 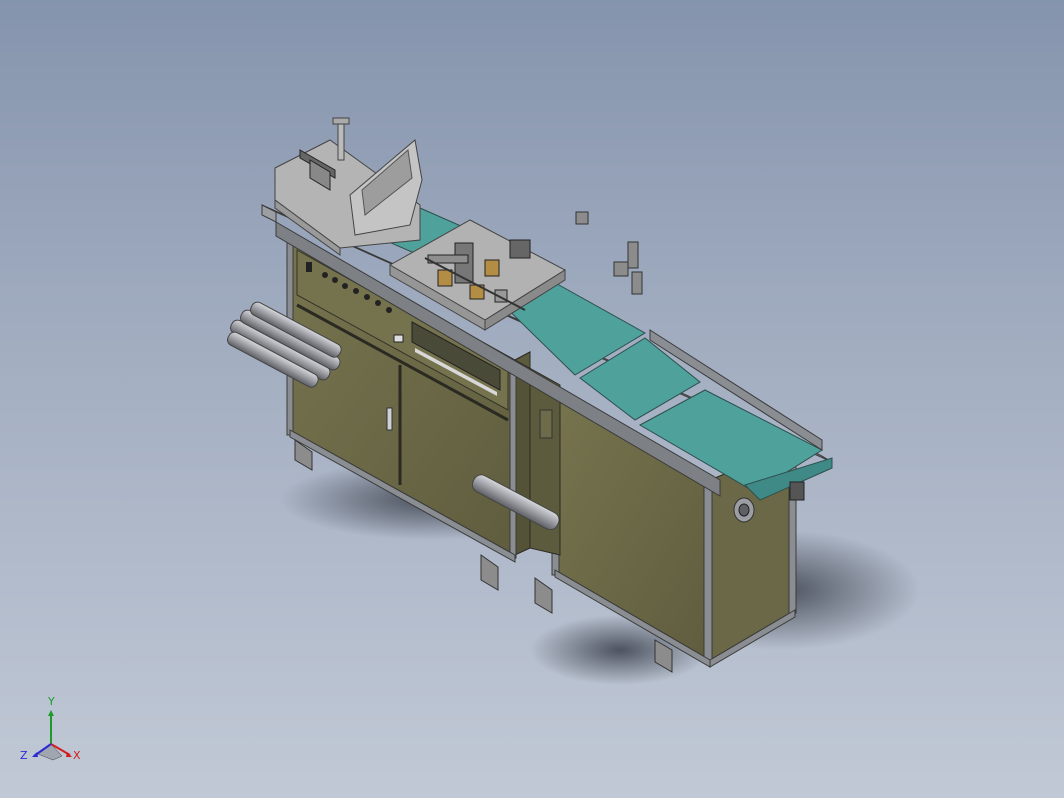 I want to click on x-axis-arrow-icon, so click(x=69, y=754).